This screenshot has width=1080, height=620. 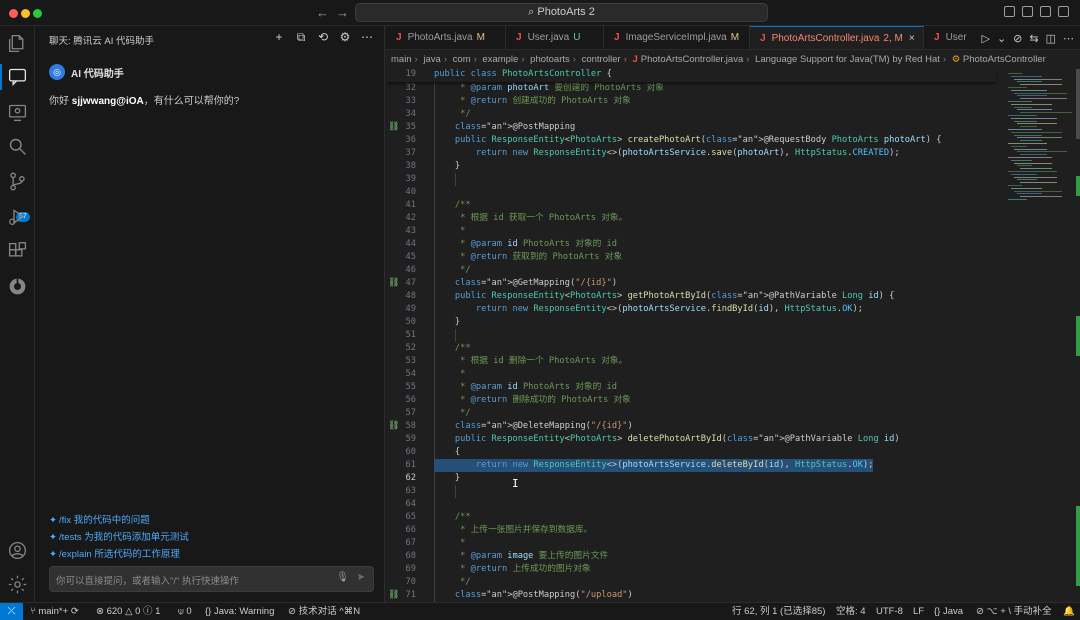 I want to click on code-line: 56 * @return 删除成功的 PhotoArts 对象, so click(x=691, y=400).